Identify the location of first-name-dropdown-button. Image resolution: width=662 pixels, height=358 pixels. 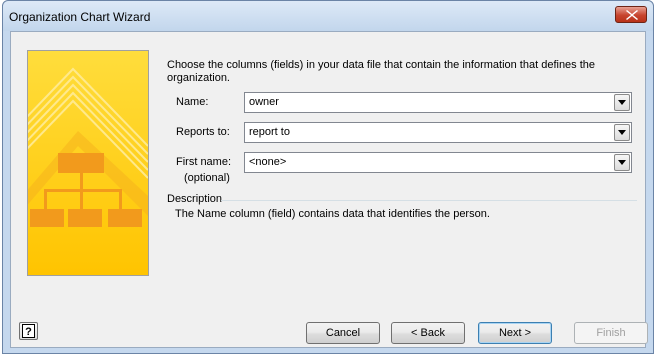
(622, 162).